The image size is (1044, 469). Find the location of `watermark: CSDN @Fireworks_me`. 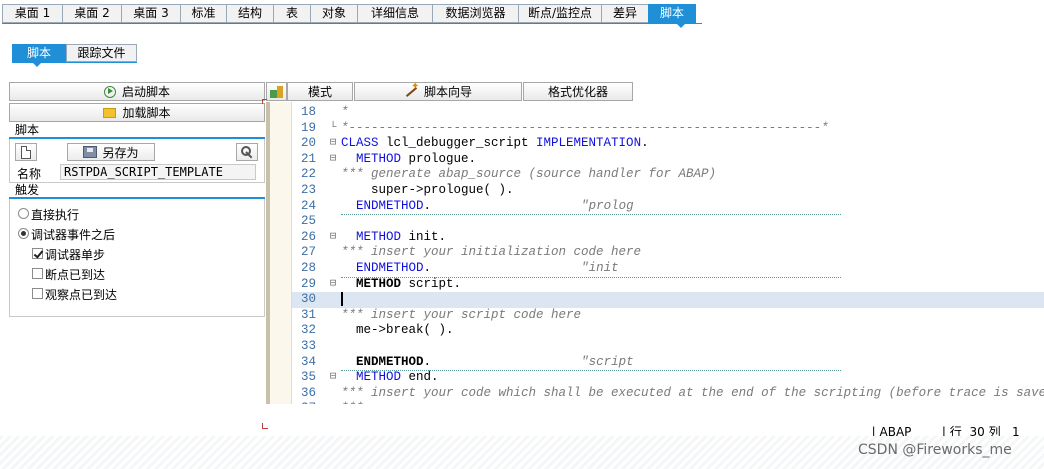

watermark: CSDN @Fireworks_me is located at coordinates (935, 450).